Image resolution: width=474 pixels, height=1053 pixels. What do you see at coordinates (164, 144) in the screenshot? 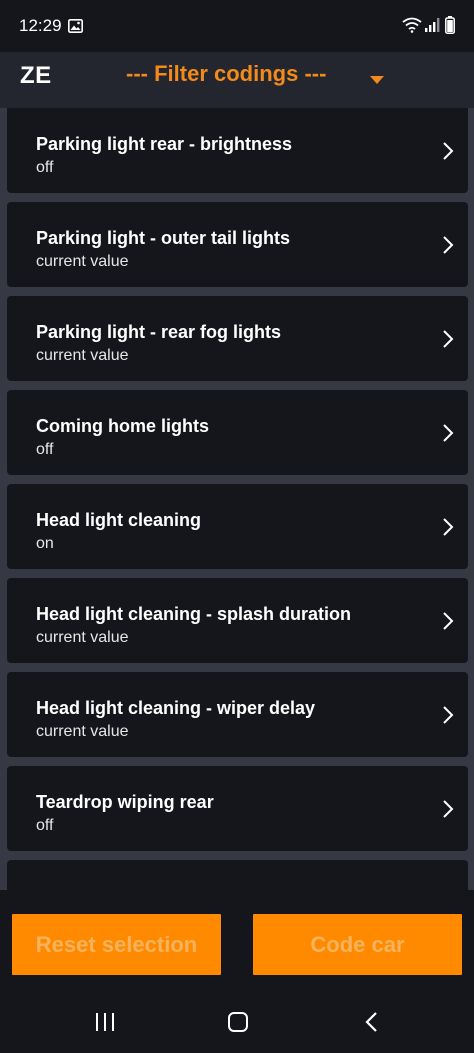
I see `coding-title: Parking light rear - brightness` at bounding box center [164, 144].